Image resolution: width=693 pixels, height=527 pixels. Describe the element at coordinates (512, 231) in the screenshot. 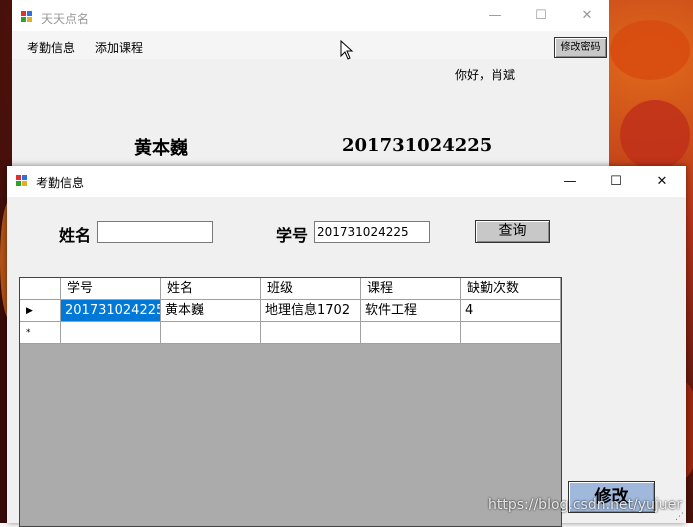

I see `query-button: 查询` at that location.